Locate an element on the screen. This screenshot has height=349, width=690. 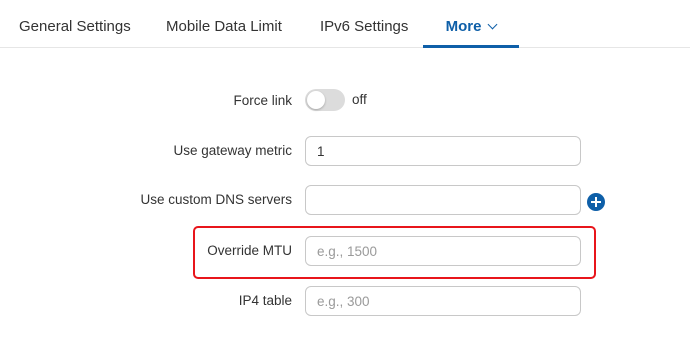
custom-dns-label: Use custom DNS servers is located at coordinates (216, 199).